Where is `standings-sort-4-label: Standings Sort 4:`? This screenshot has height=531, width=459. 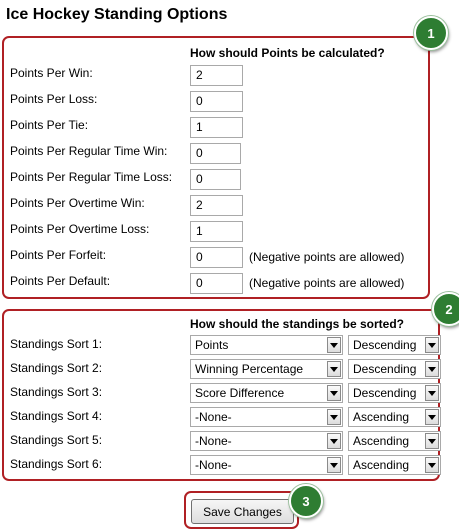 standings-sort-4-label: Standings Sort 4: is located at coordinates (56, 416).